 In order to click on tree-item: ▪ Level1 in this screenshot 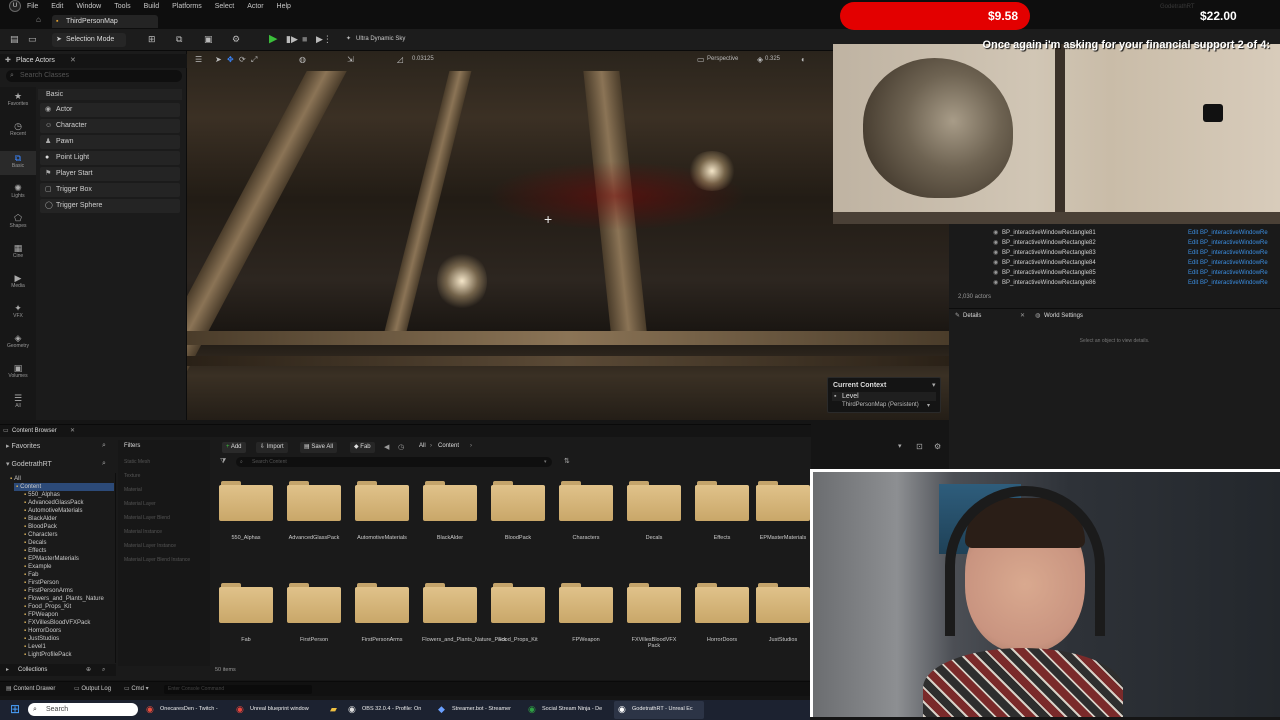, I will do `click(35, 647)`.